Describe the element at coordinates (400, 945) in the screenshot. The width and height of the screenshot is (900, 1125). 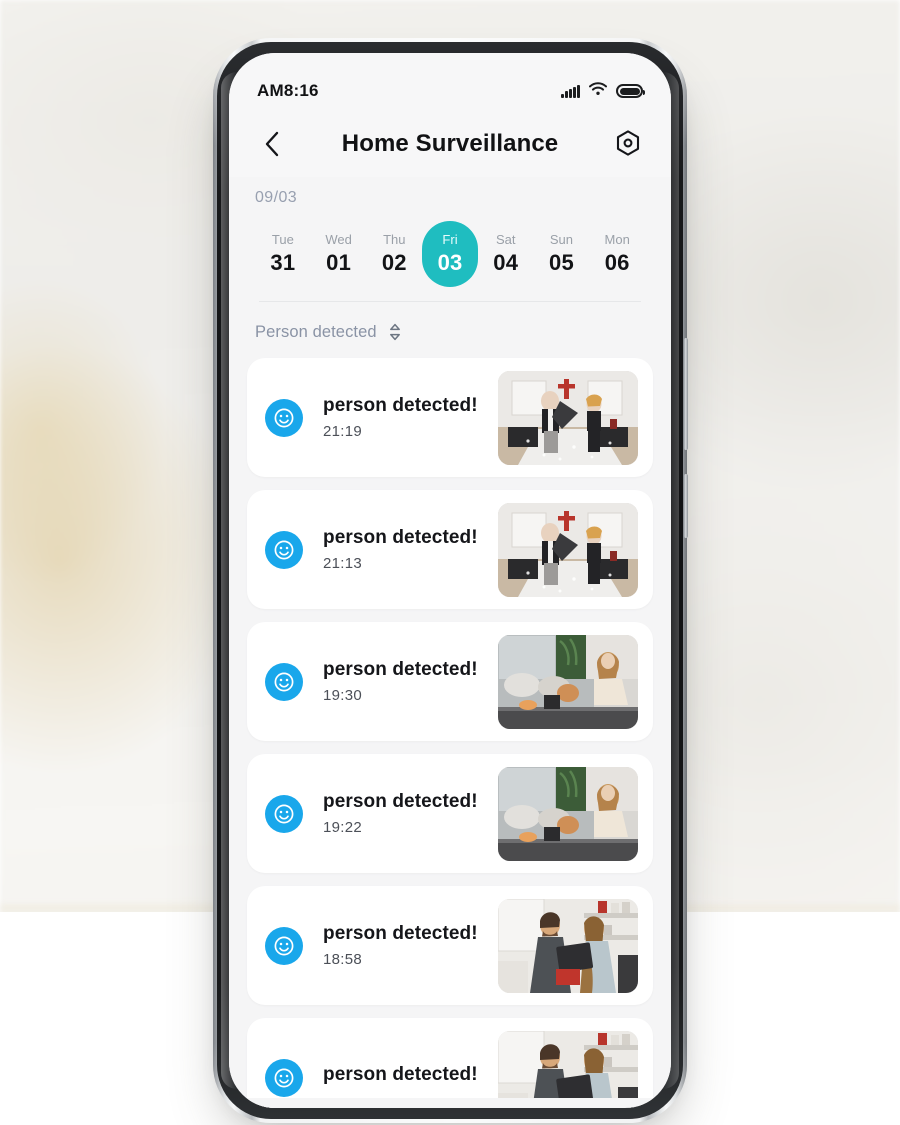
I see `event-text: person detected! 18:58` at that location.